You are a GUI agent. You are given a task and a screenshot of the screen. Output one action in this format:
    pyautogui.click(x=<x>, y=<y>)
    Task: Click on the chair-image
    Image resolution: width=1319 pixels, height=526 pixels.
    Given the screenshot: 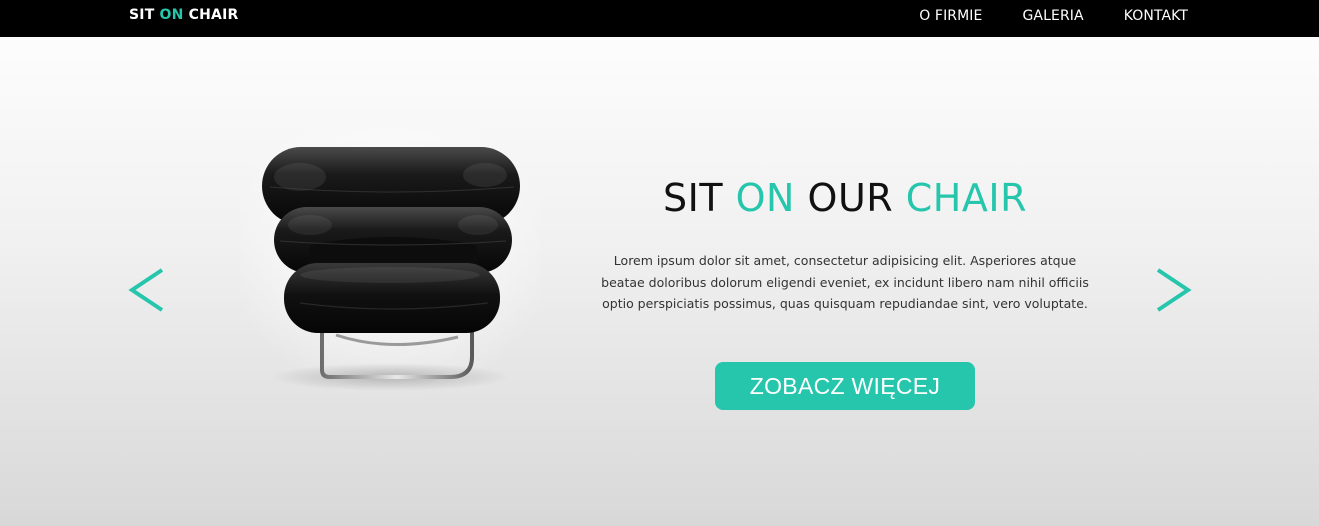 What is the action you would take?
    pyautogui.click(x=390, y=262)
    